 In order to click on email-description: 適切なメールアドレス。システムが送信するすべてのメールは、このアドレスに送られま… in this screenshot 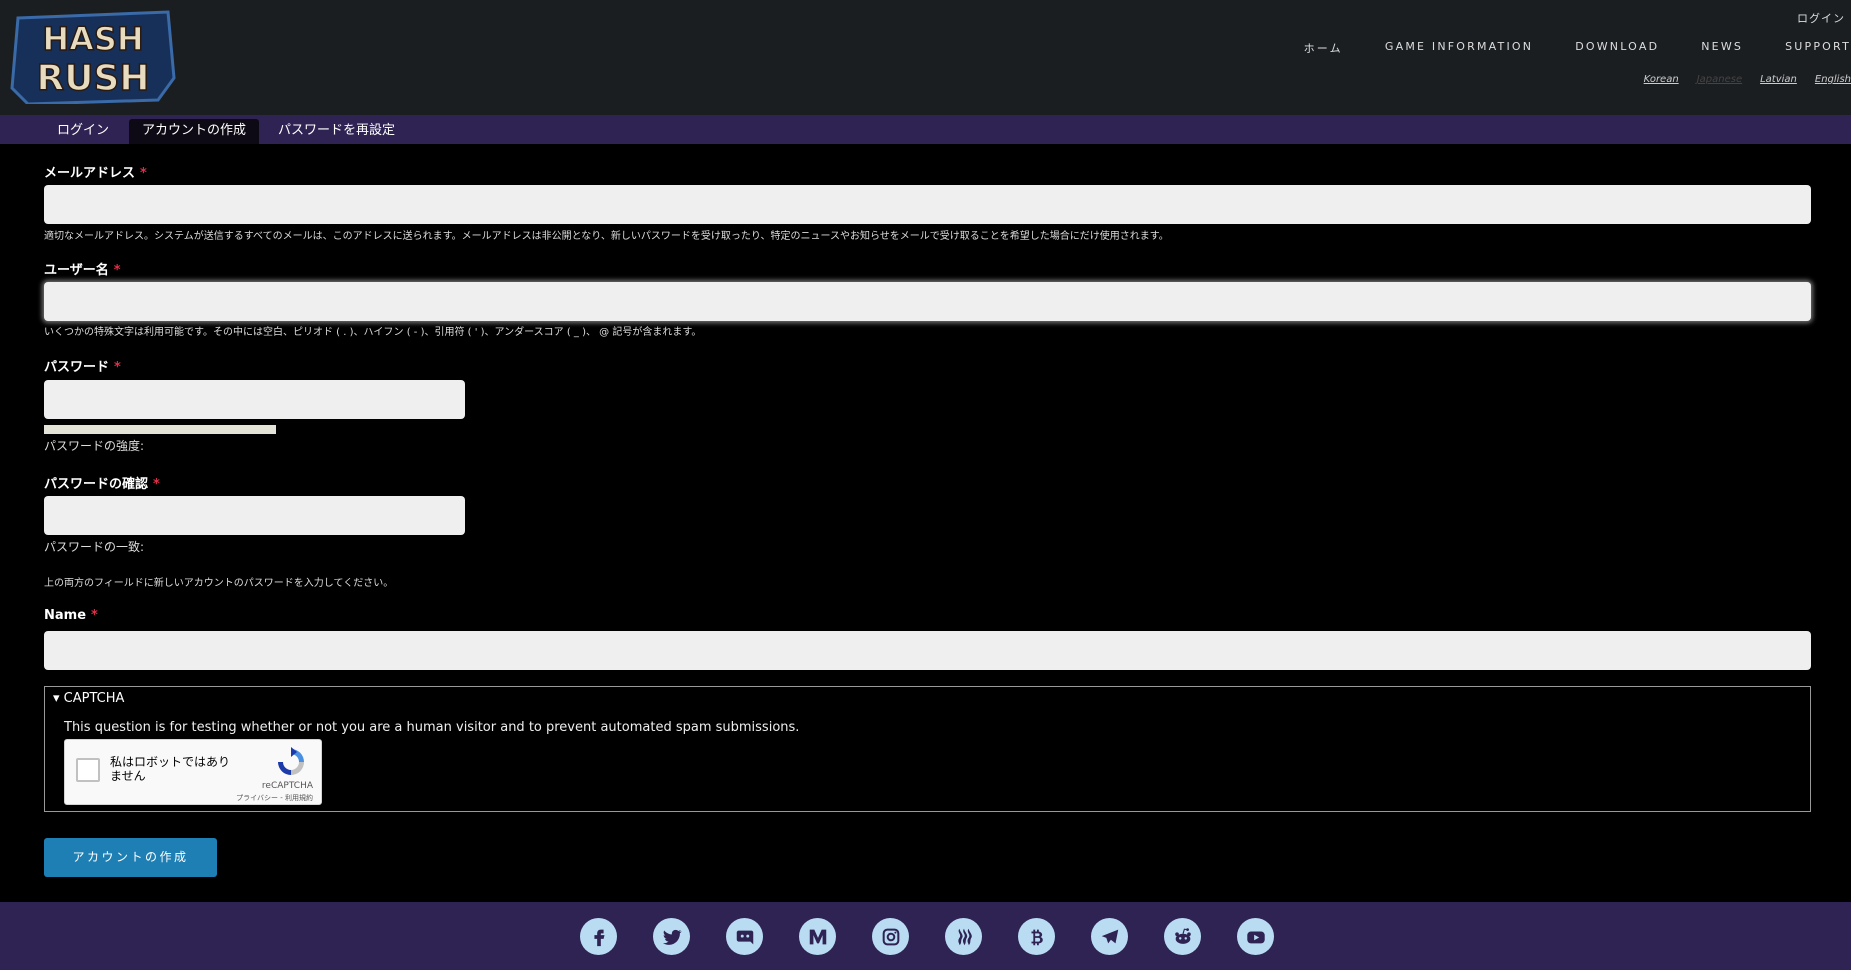, I will do `click(606, 236)`.